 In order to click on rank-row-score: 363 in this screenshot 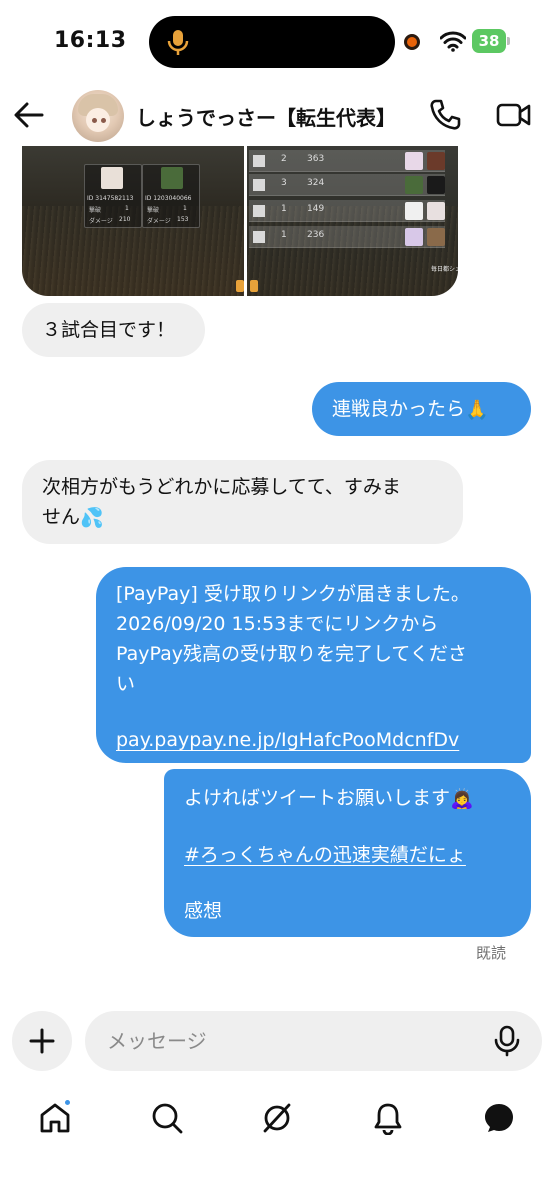, I will do `click(316, 159)`.